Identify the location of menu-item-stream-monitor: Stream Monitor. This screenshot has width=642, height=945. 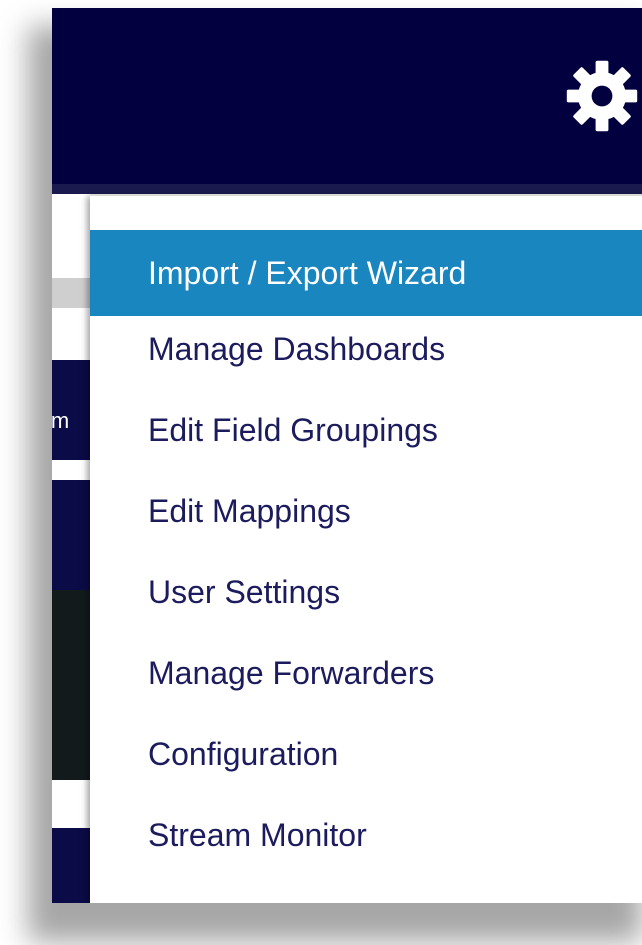
(366, 835).